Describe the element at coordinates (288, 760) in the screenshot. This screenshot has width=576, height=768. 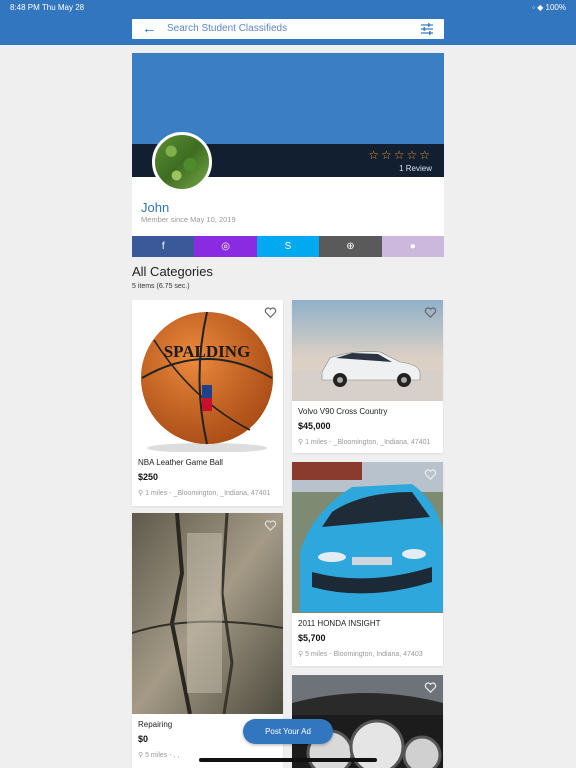
I see `home-indicator` at that location.